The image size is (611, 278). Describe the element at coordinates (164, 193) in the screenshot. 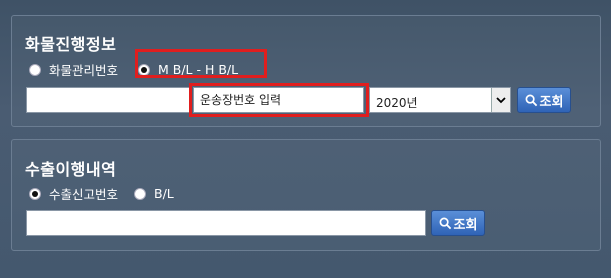

I see `radio-label: B/L` at that location.